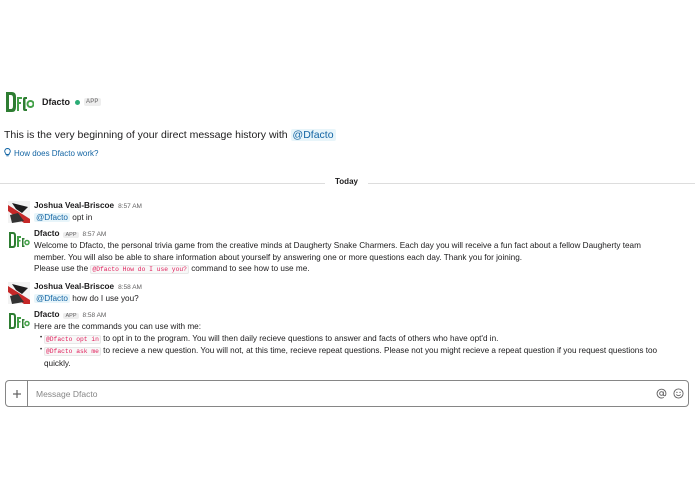 Image resolution: width=695 pixels, height=494 pixels. What do you see at coordinates (19, 102) in the screenshot?
I see `dfacto-logo` at bounding box center [19, 102].